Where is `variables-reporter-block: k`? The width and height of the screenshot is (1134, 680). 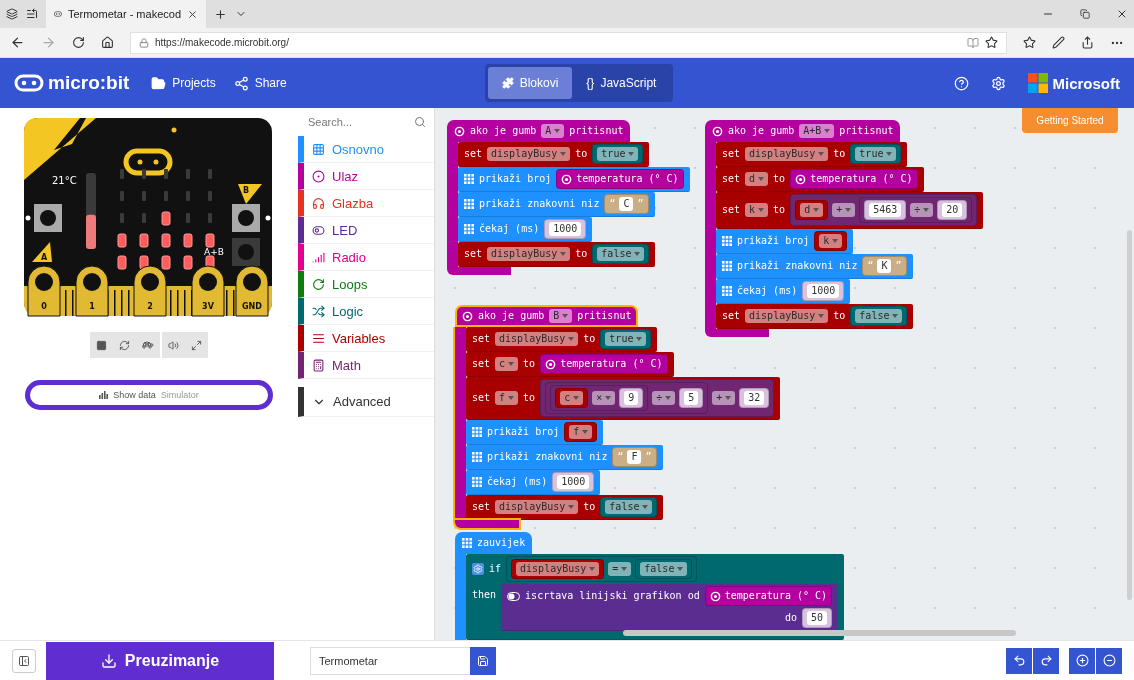 variables-reporter-block: k is located at coordinates (831, 241).